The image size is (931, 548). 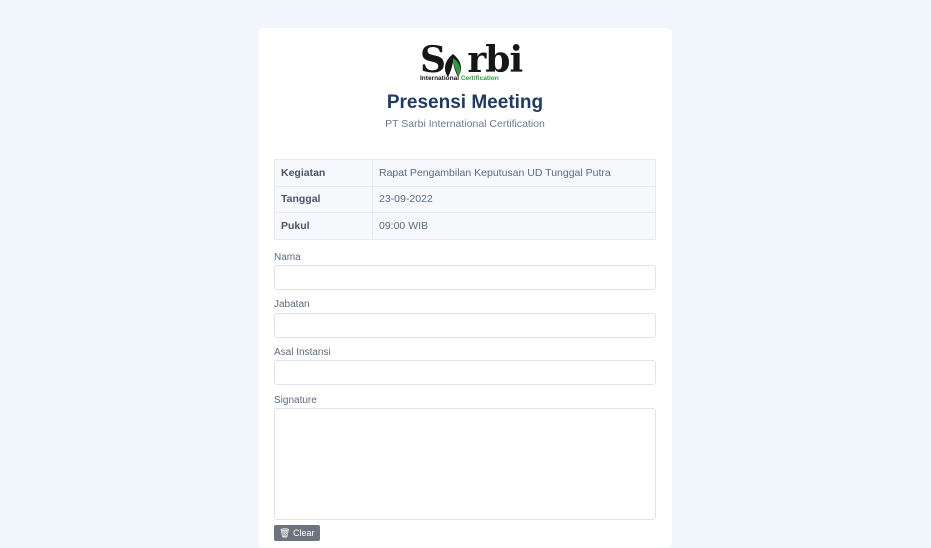 What do you see at coordinates (285, 533) in the screenshot?
I see `trash-icon: 🗑` at bounding box center [285, 533].